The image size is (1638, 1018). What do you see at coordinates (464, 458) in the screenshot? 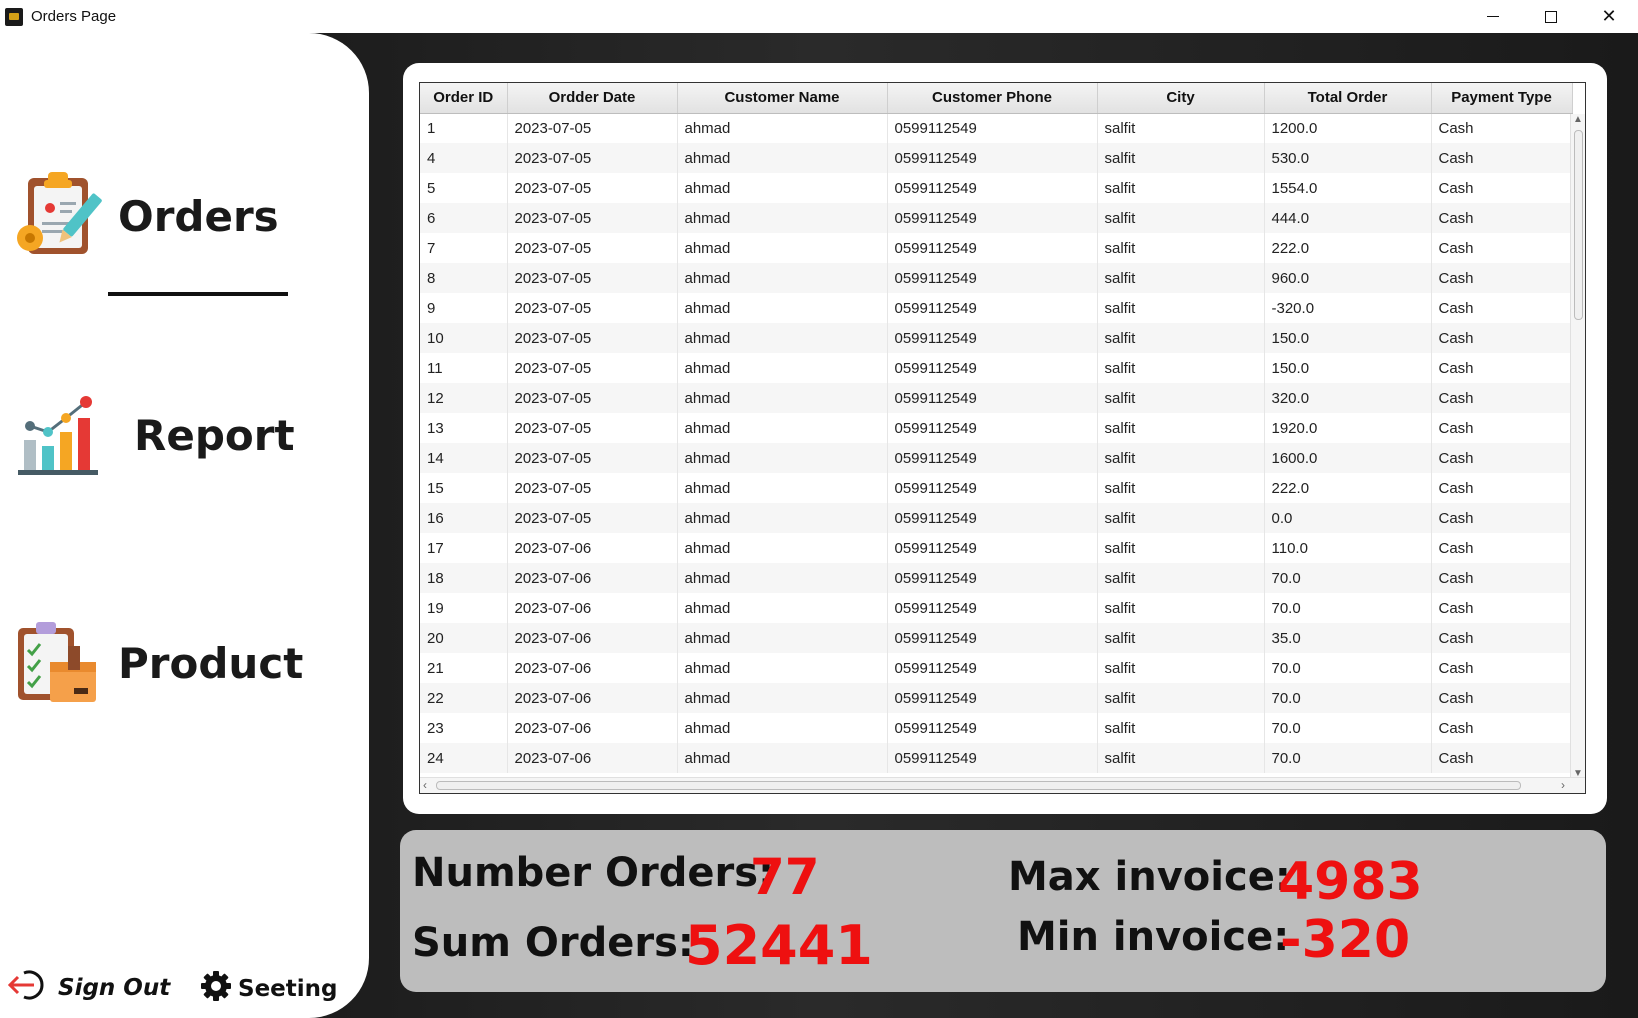
I see `cell-order-id: 14` at bounding box center [464, 458].